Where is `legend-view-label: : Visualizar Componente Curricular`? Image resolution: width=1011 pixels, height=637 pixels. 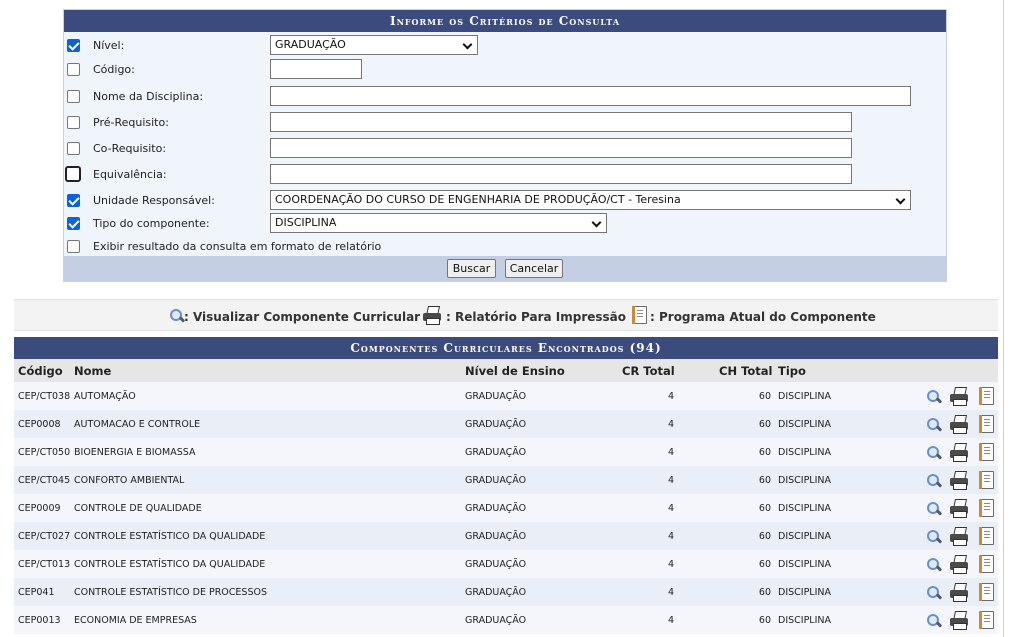 legend-view-label: : Visualizar Componente Curricular is located at coordinates (302, 317).